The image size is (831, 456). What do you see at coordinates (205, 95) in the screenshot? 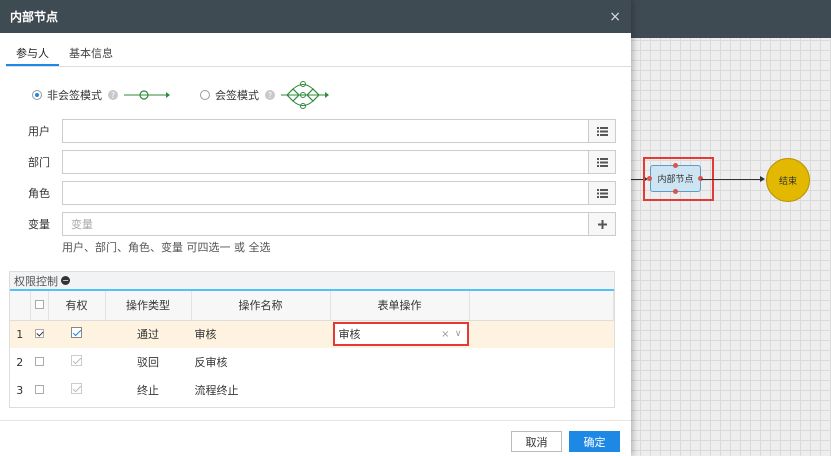
I see `multi-mode-radio` at bounding box center [205, 95].